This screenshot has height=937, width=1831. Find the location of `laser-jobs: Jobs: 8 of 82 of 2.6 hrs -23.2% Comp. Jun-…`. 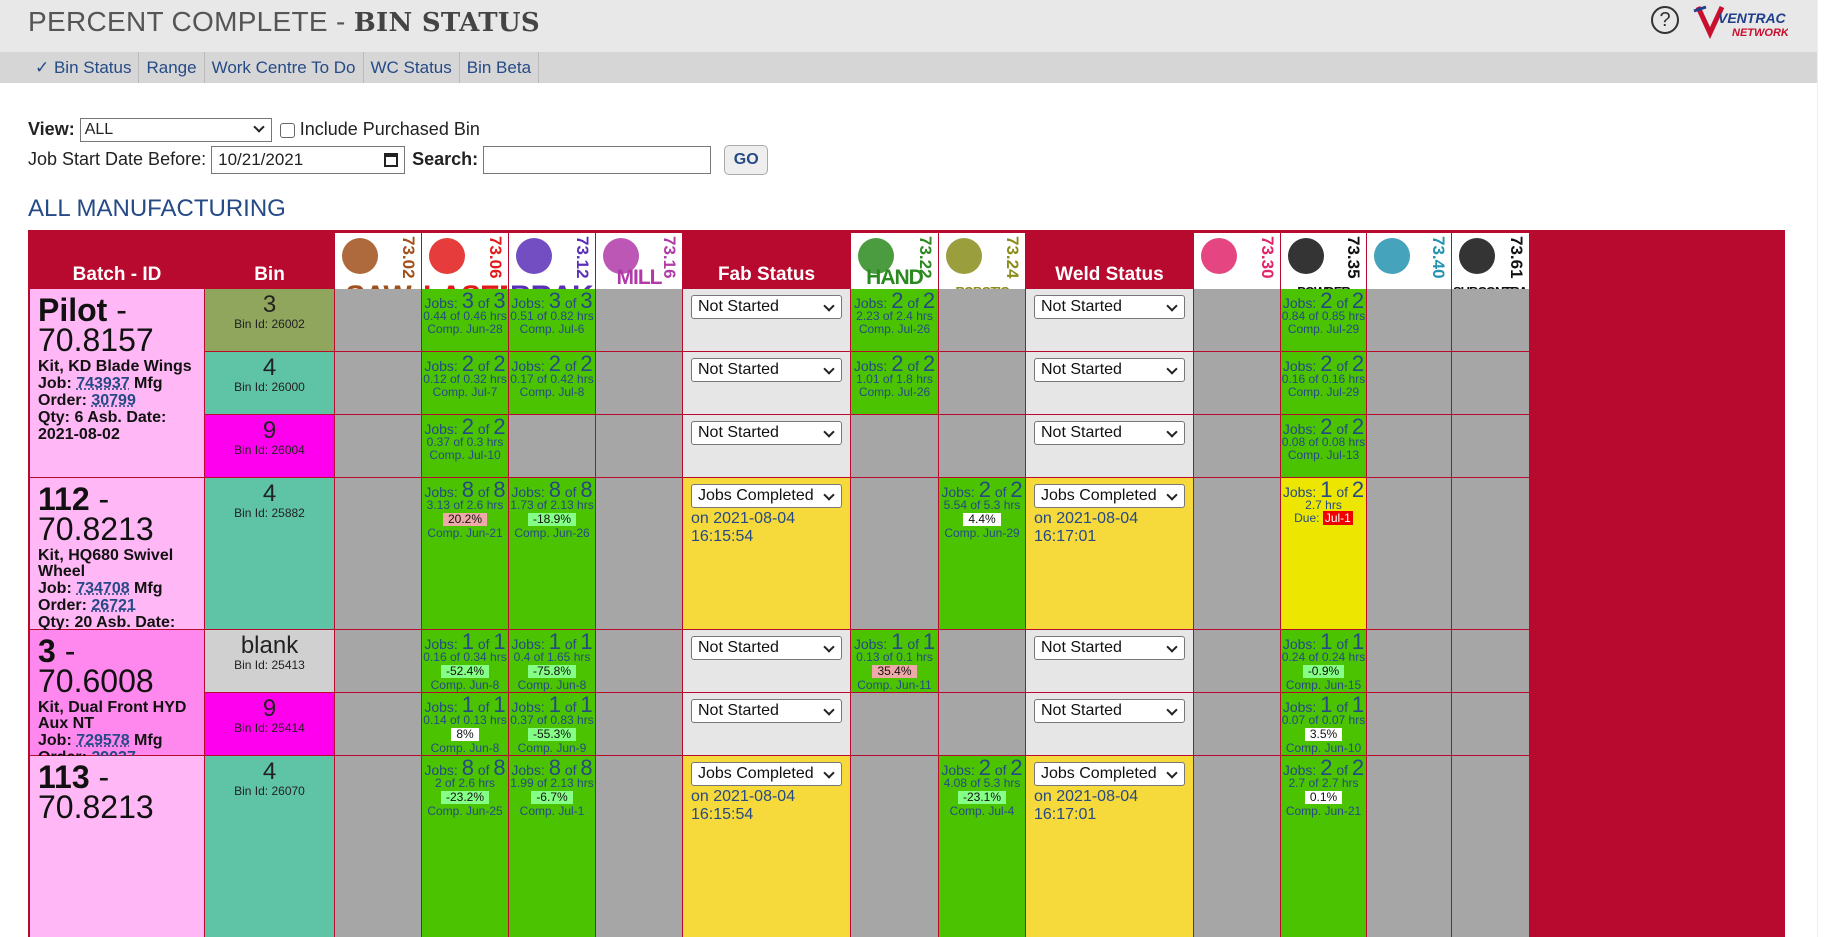

laser-jobs: Jobs: 8 of 82 of 2.6 hrs -23.2% Comp. Jun-… is located at coordinates (465, 846).